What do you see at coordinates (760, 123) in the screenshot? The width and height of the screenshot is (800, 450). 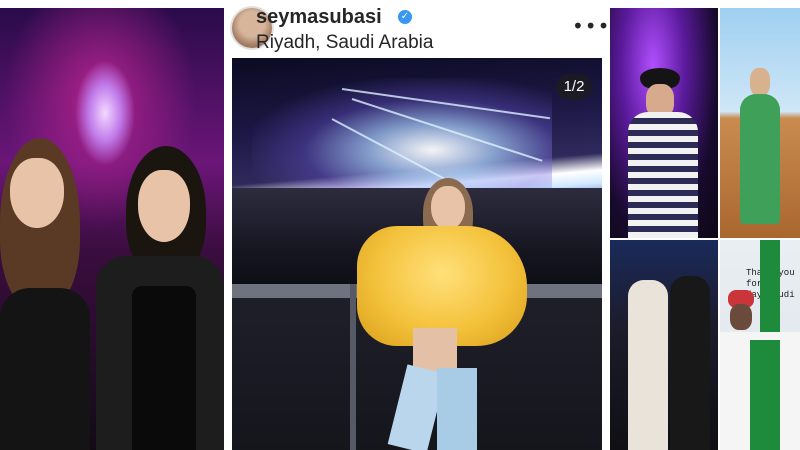 I see `collage-photo-desert` at bounding box center [760, 123].